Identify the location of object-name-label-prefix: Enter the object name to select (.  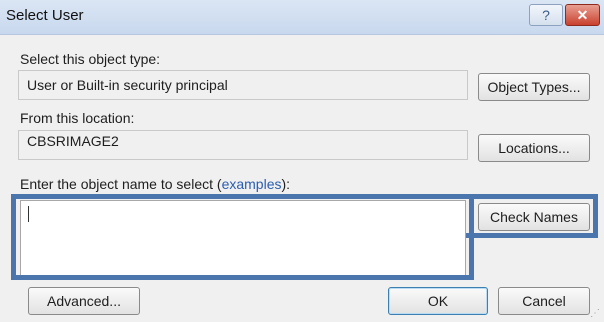
(121, 184).